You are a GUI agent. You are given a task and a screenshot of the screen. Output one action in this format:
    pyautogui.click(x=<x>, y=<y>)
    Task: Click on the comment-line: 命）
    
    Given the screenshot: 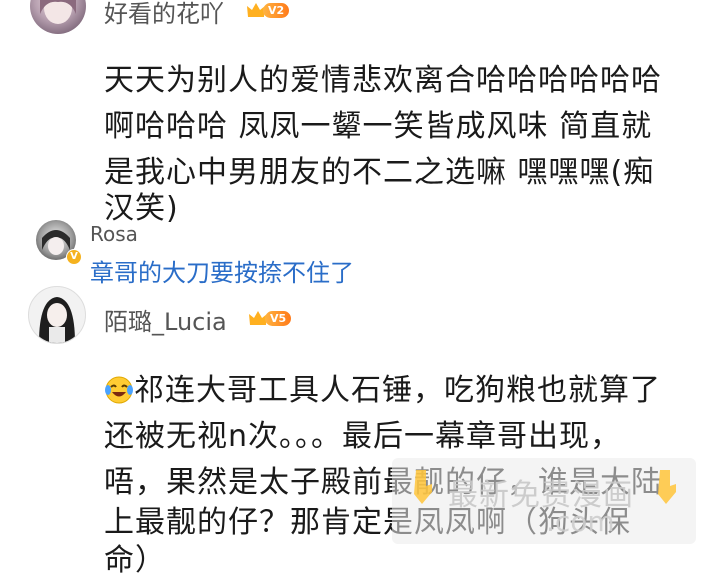 What is the action you would take?
    pyautogui.click(x=135, y=560)
    